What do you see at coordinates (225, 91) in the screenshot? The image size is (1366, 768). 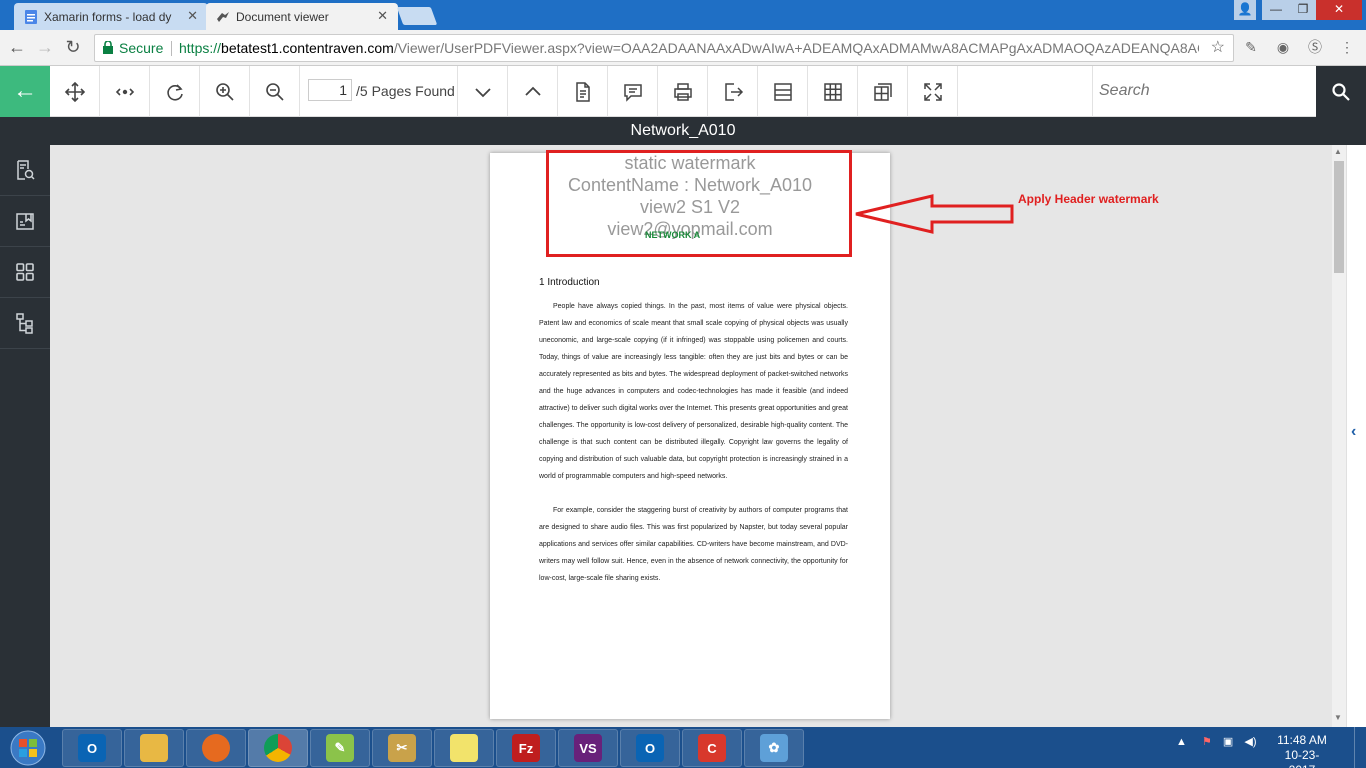 I see `zoom-in-icon` at bounding box center [225, 91].